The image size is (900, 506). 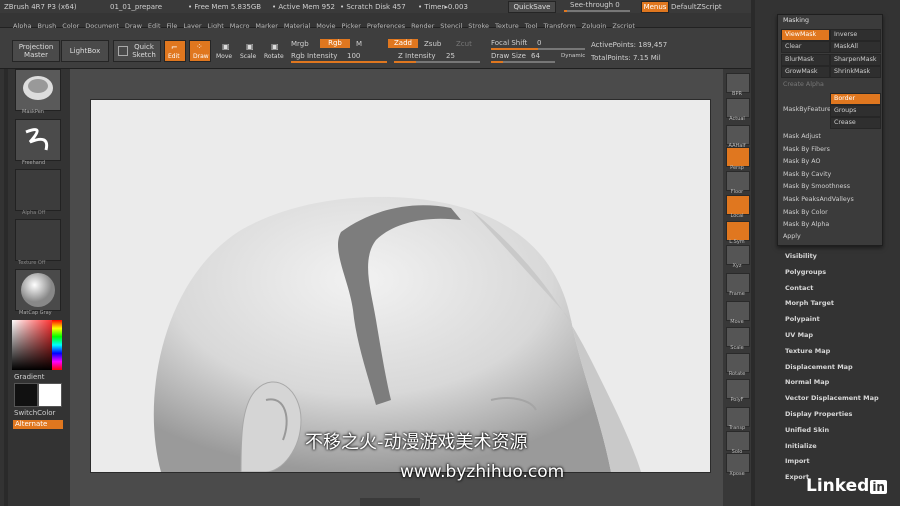 I want to click on tool-button-actual, so click(x=738, y=108).